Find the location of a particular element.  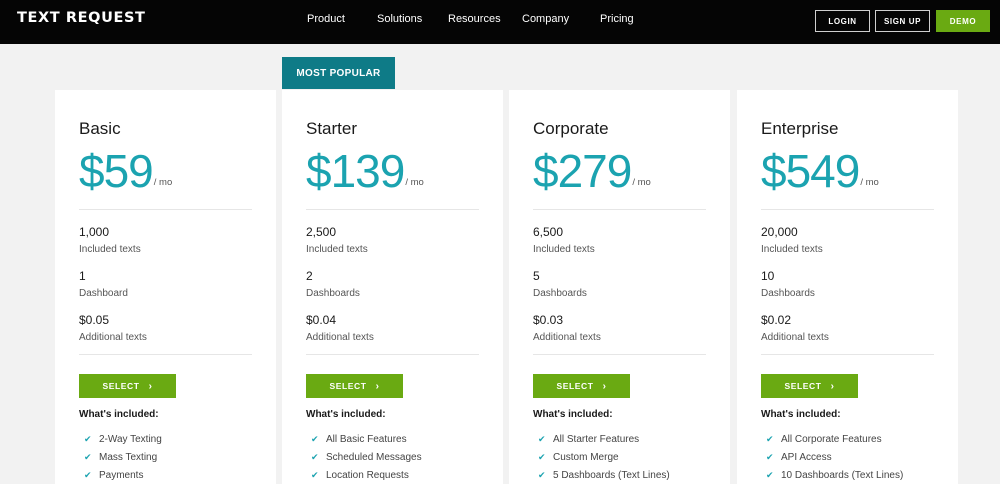

price-block: $279 / mo is located at coordinates (592, 171).